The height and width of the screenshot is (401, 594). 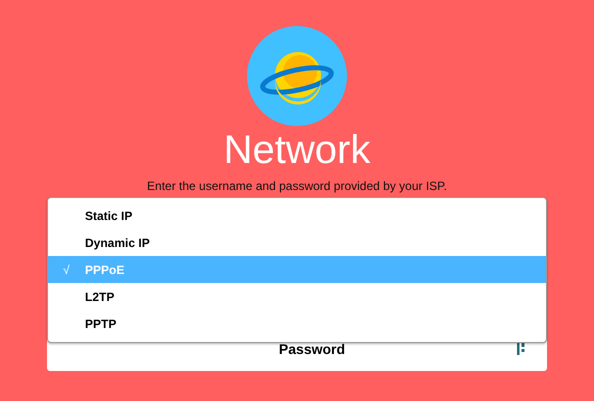 What do you see at coordinates (66, 269) in the screenshot?
I see `check-mark: √` at bounding box center [66, 269].